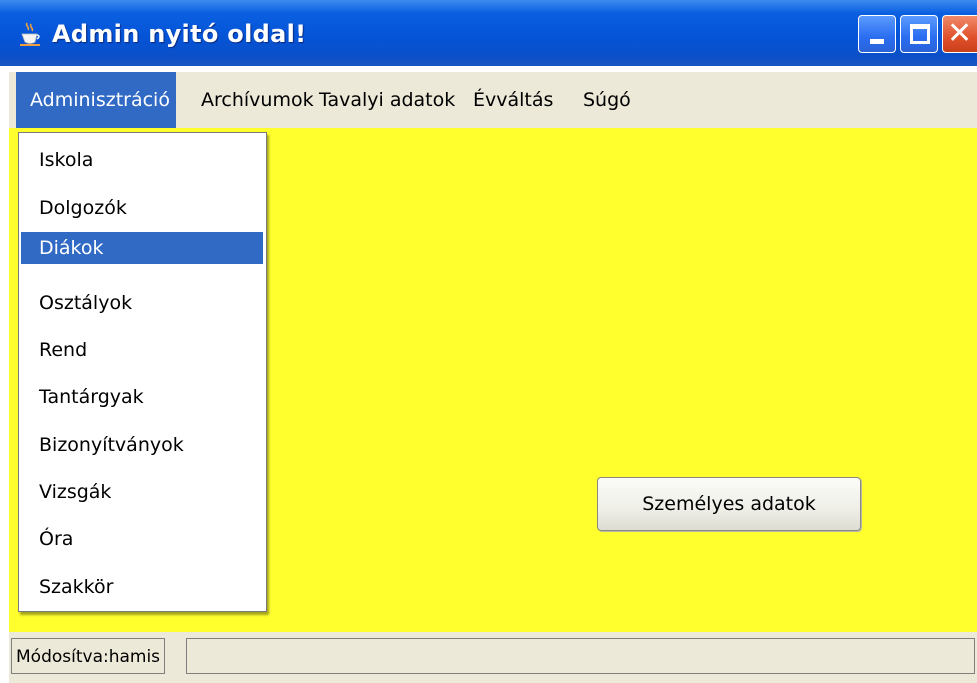 This screenshot has width=977, height=683. What do you see at coordinates (729, 504) in the screenshot?
I see `personal-data-button: Személyes adatok` at bounding box center [729, 504].